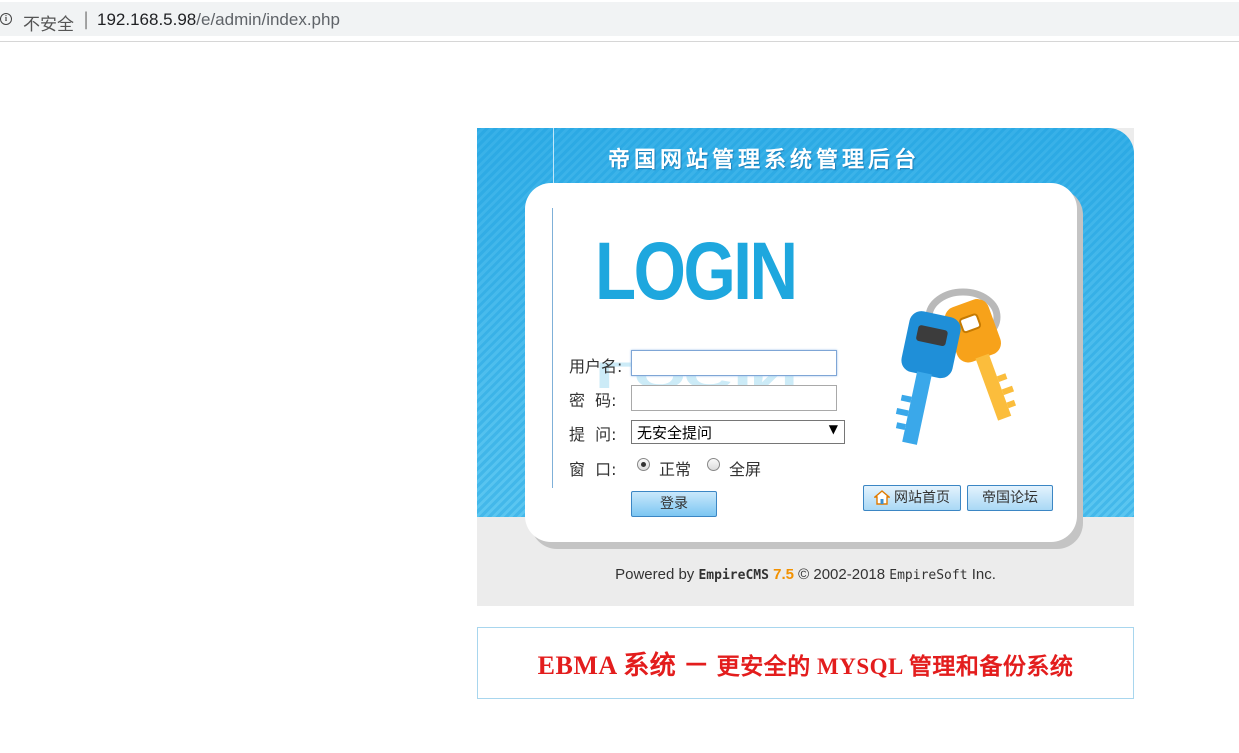 This screenshot has width=1239, height=753. Describe the element at coordinates (833, 429) in the screenshot. I see `dropdown-arrow-icon: ▼` at that location.